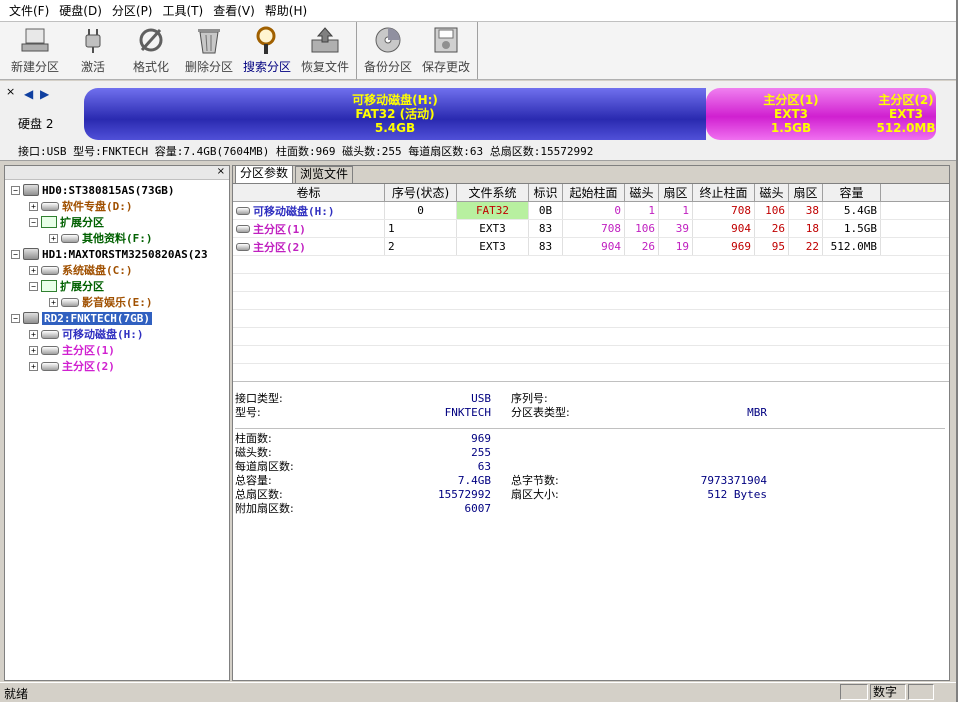 The width and height of the screenshot is (958, 702). I want to click on resize-grip-icon, so click(921, 692).